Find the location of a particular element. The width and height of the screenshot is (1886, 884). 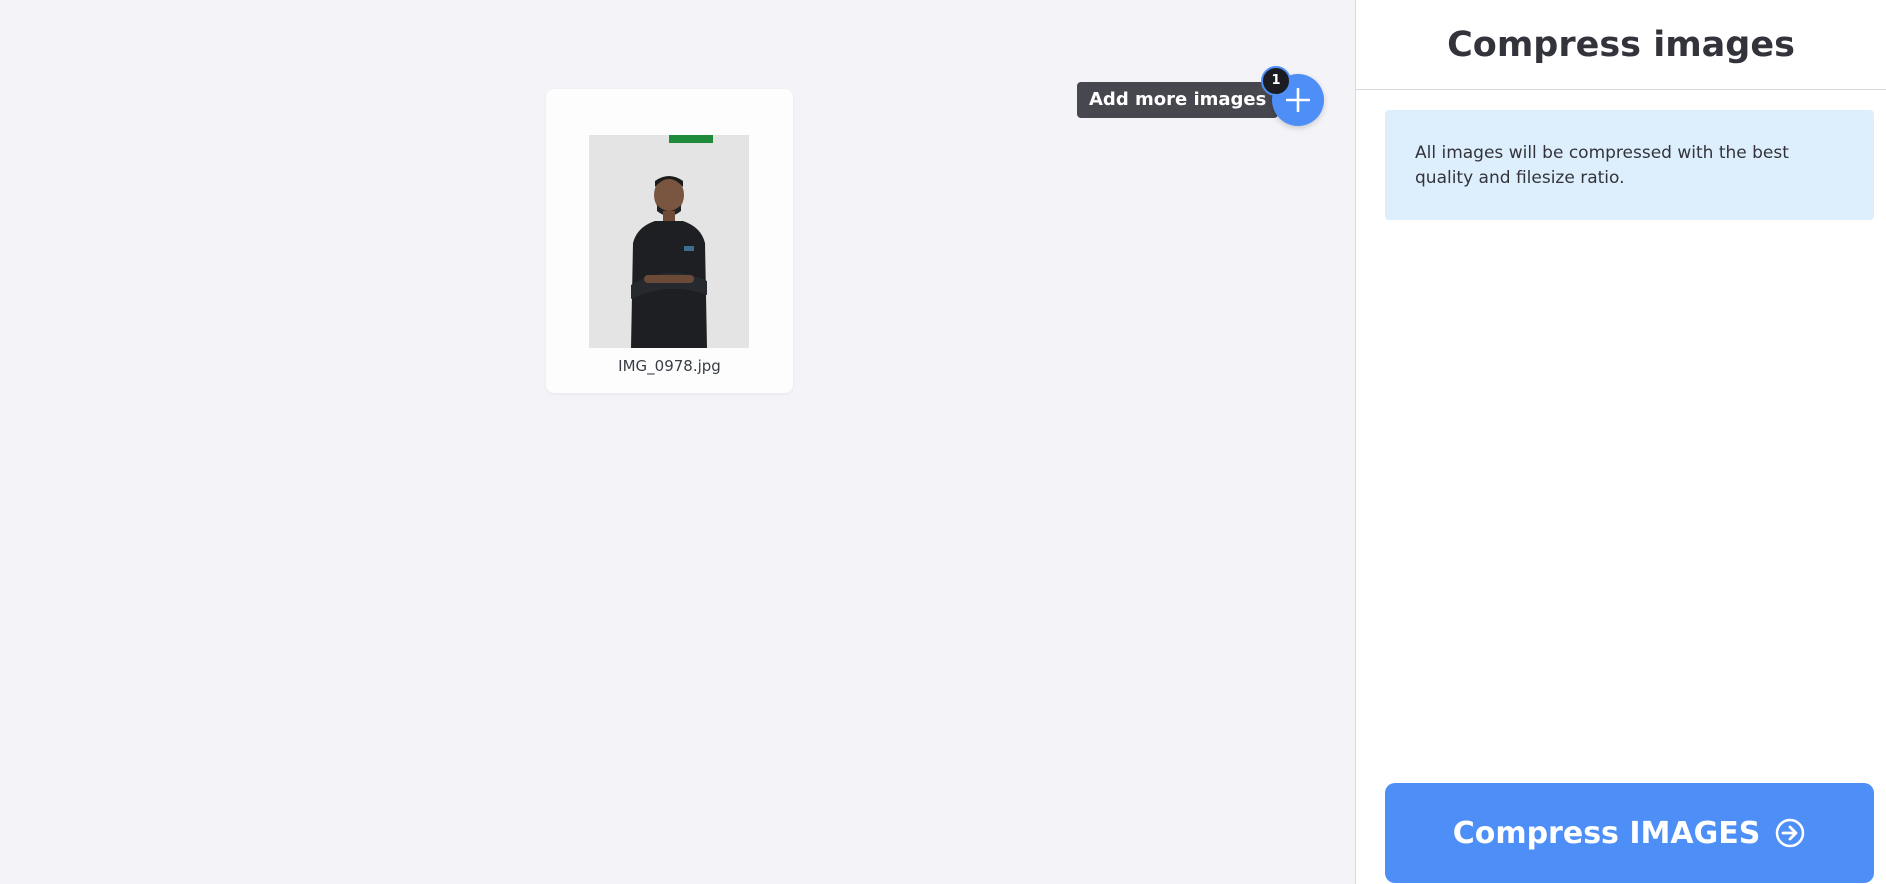

image-thumbnail is located at coordinates (669, 241).